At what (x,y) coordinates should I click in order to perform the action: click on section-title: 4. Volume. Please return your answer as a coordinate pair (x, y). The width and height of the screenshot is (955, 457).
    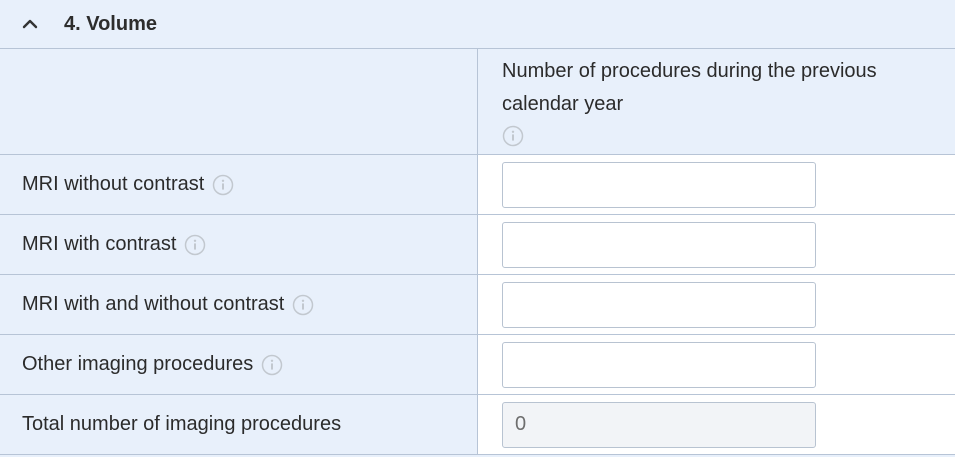
    Looking at the image, I should click on (110, 23).